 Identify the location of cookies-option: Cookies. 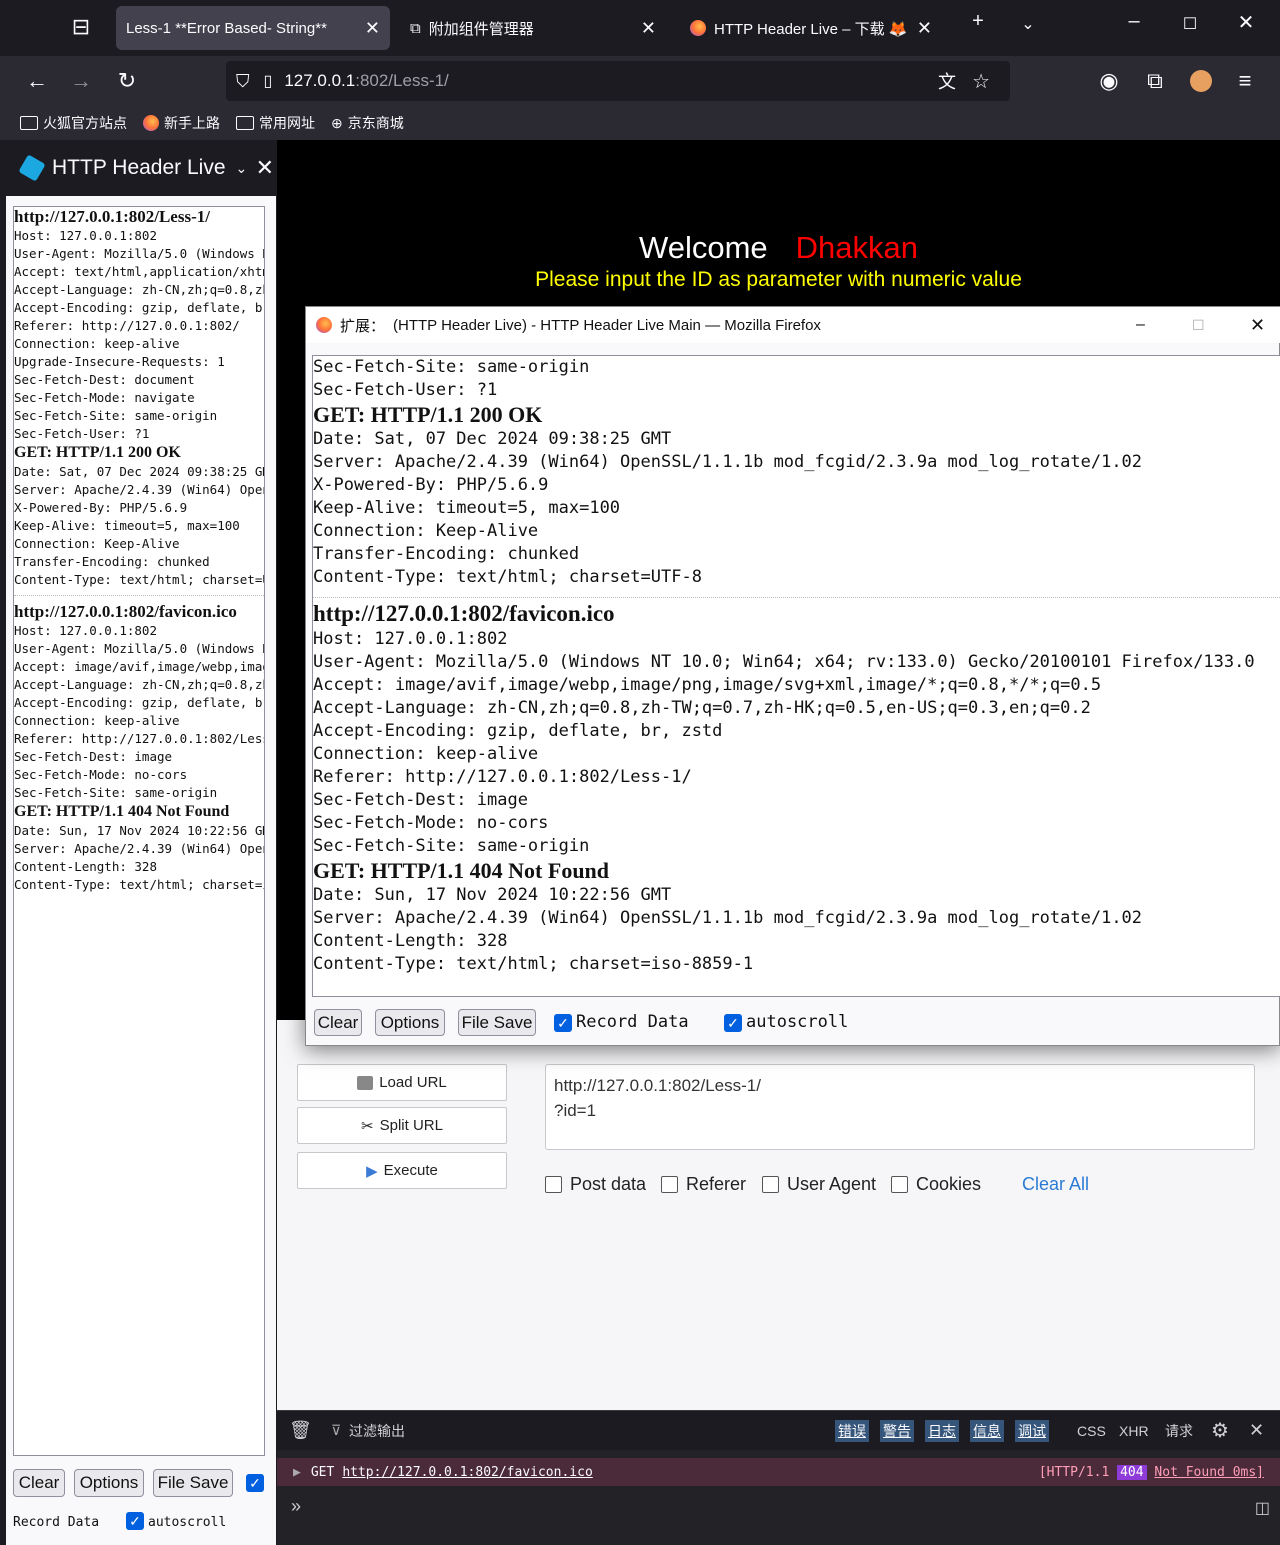
(936, 1184).